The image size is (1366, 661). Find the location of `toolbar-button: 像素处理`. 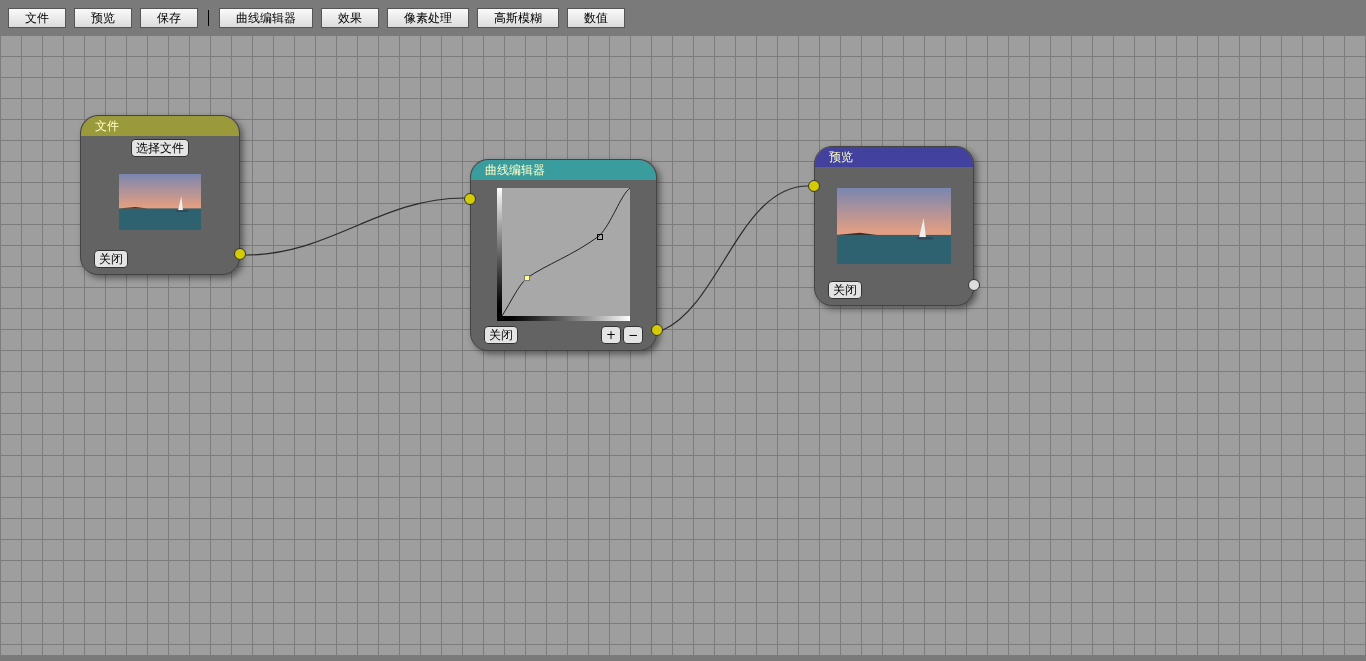

toolbar-button: 像素处理 is located at coordinates (428, 17).